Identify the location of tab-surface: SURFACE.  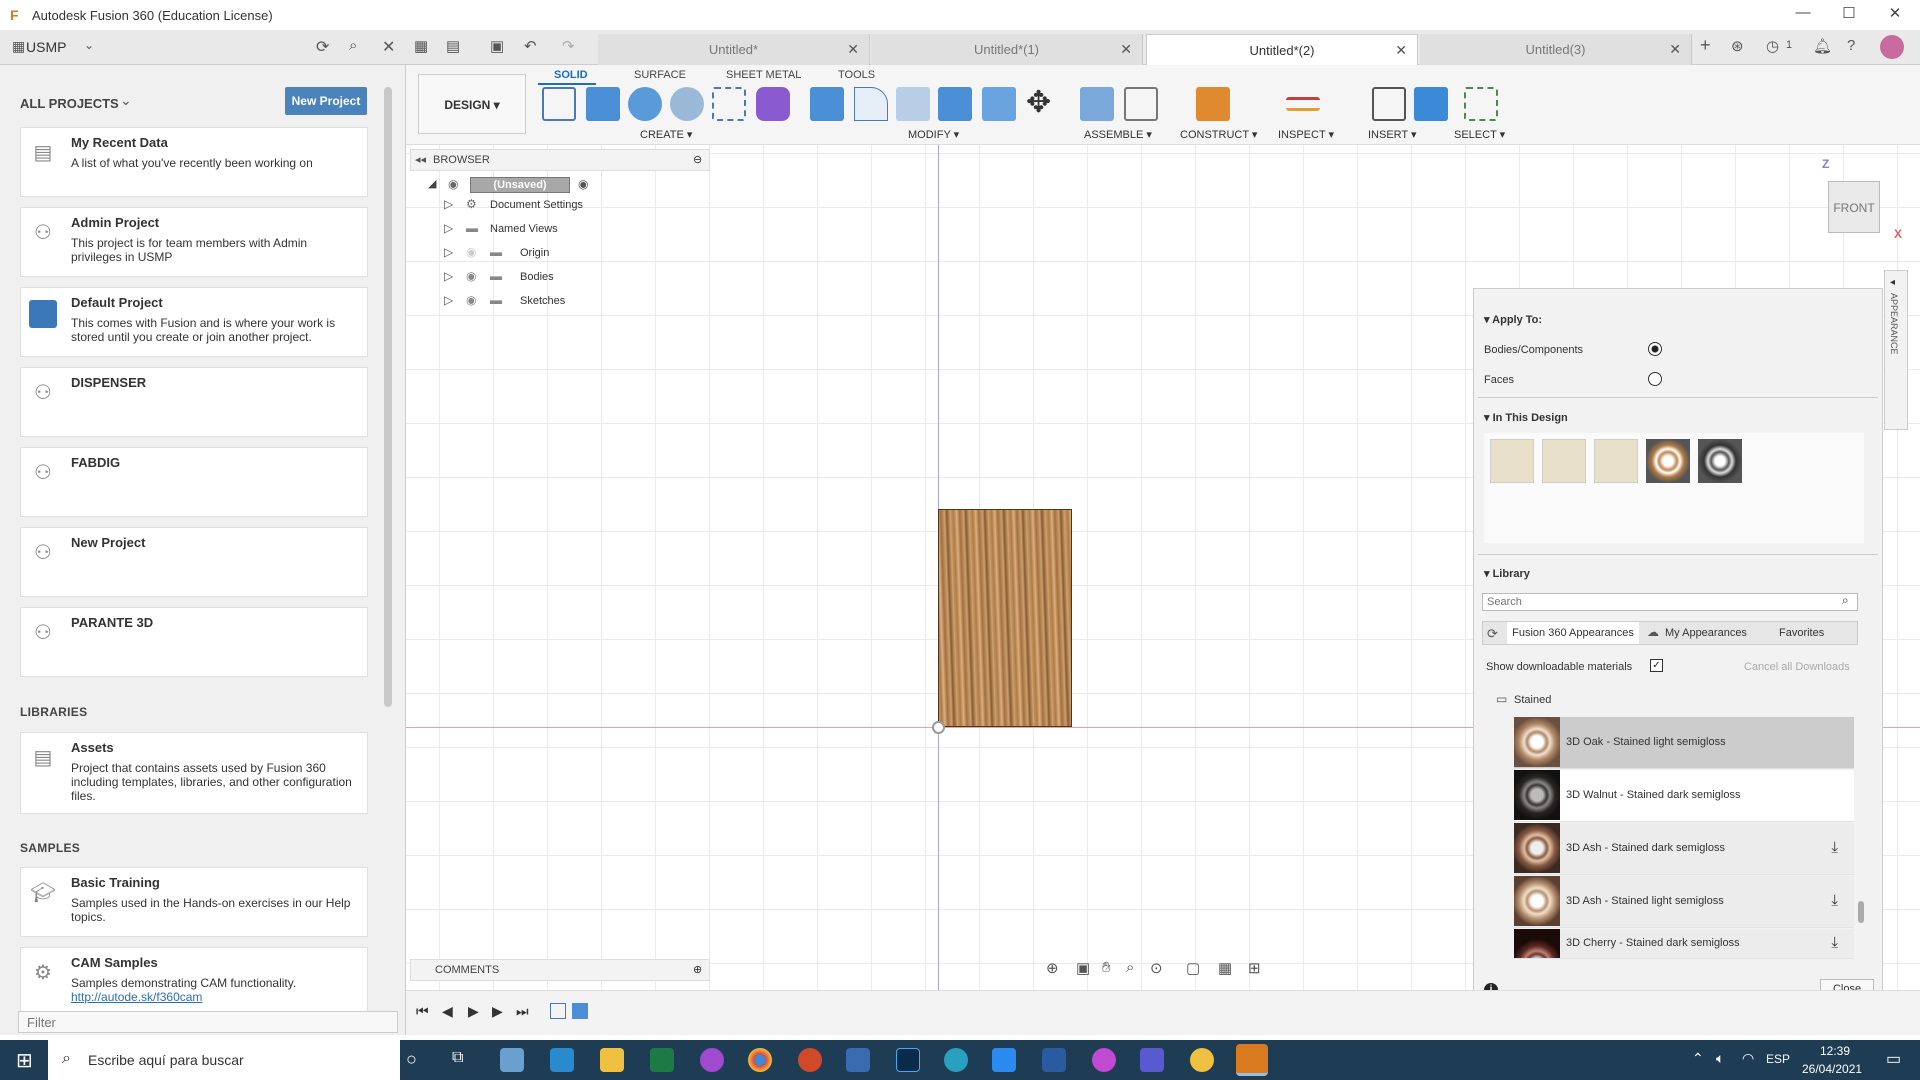
(660, 75).